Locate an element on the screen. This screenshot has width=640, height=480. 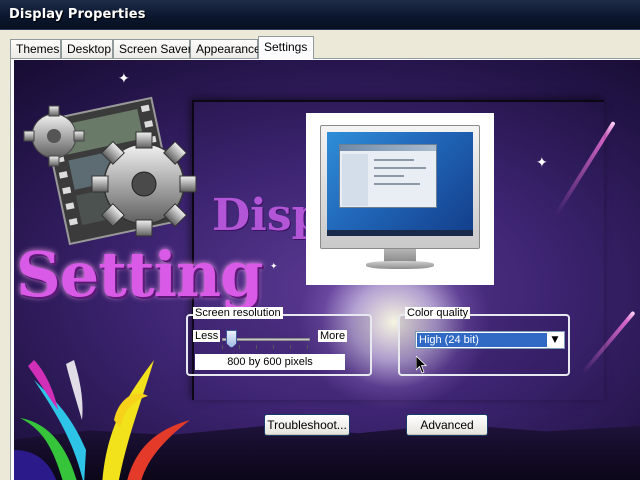
monitor-screen is located at coordinates (400, 184).